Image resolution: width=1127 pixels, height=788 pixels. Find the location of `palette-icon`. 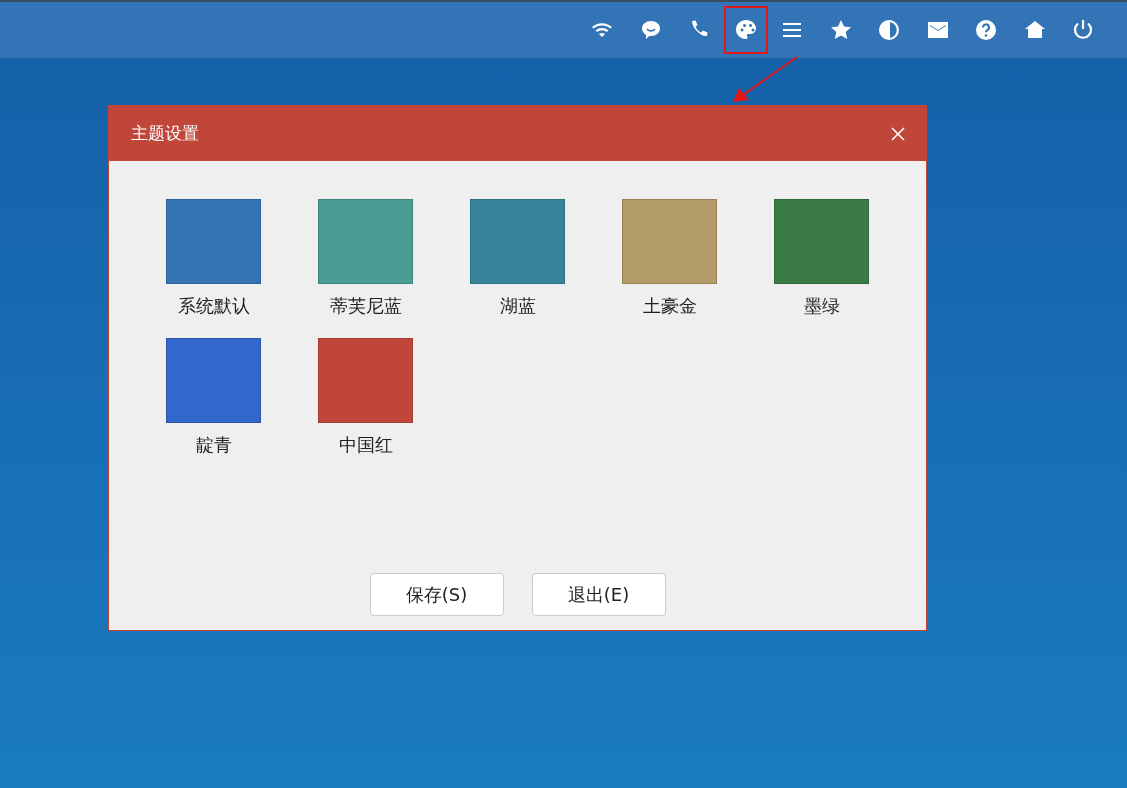

palette-icon is located at coordinates (745, 30).